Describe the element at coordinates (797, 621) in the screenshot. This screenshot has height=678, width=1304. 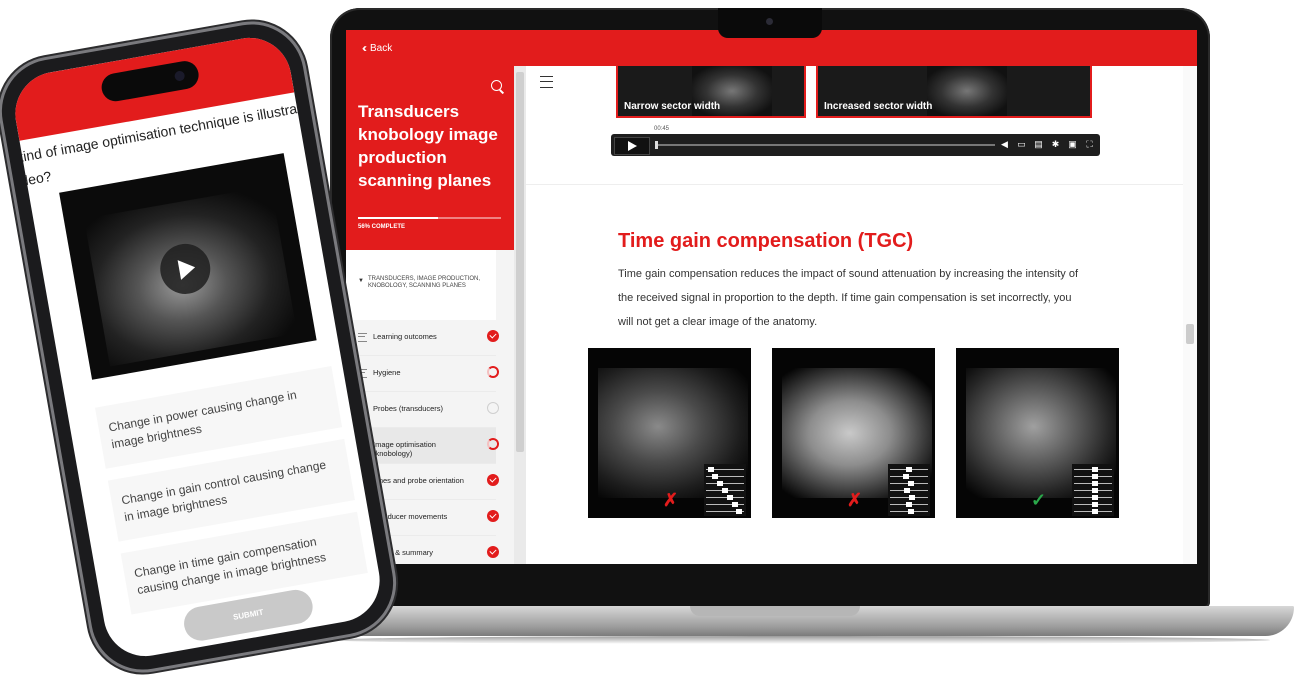
I see `laptop-base` at that location.